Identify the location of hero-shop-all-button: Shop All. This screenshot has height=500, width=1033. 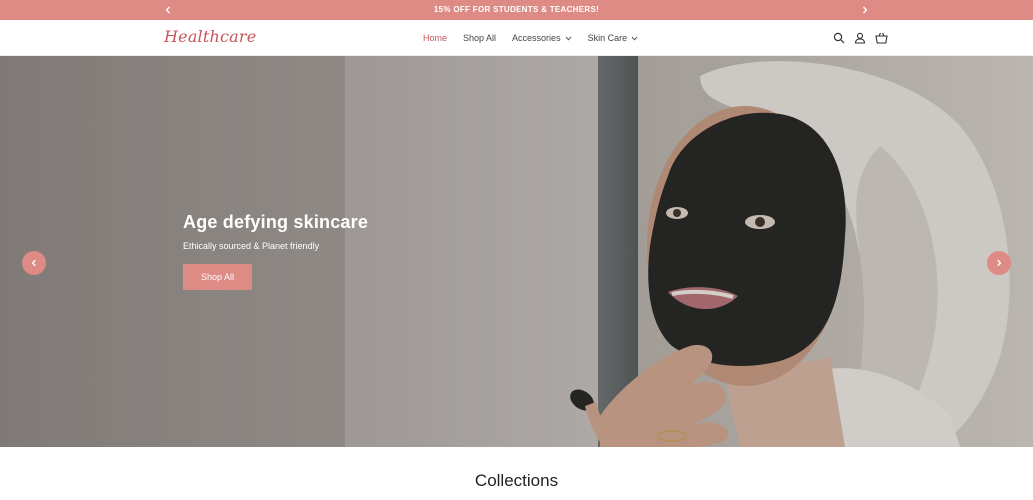
(217, 277).